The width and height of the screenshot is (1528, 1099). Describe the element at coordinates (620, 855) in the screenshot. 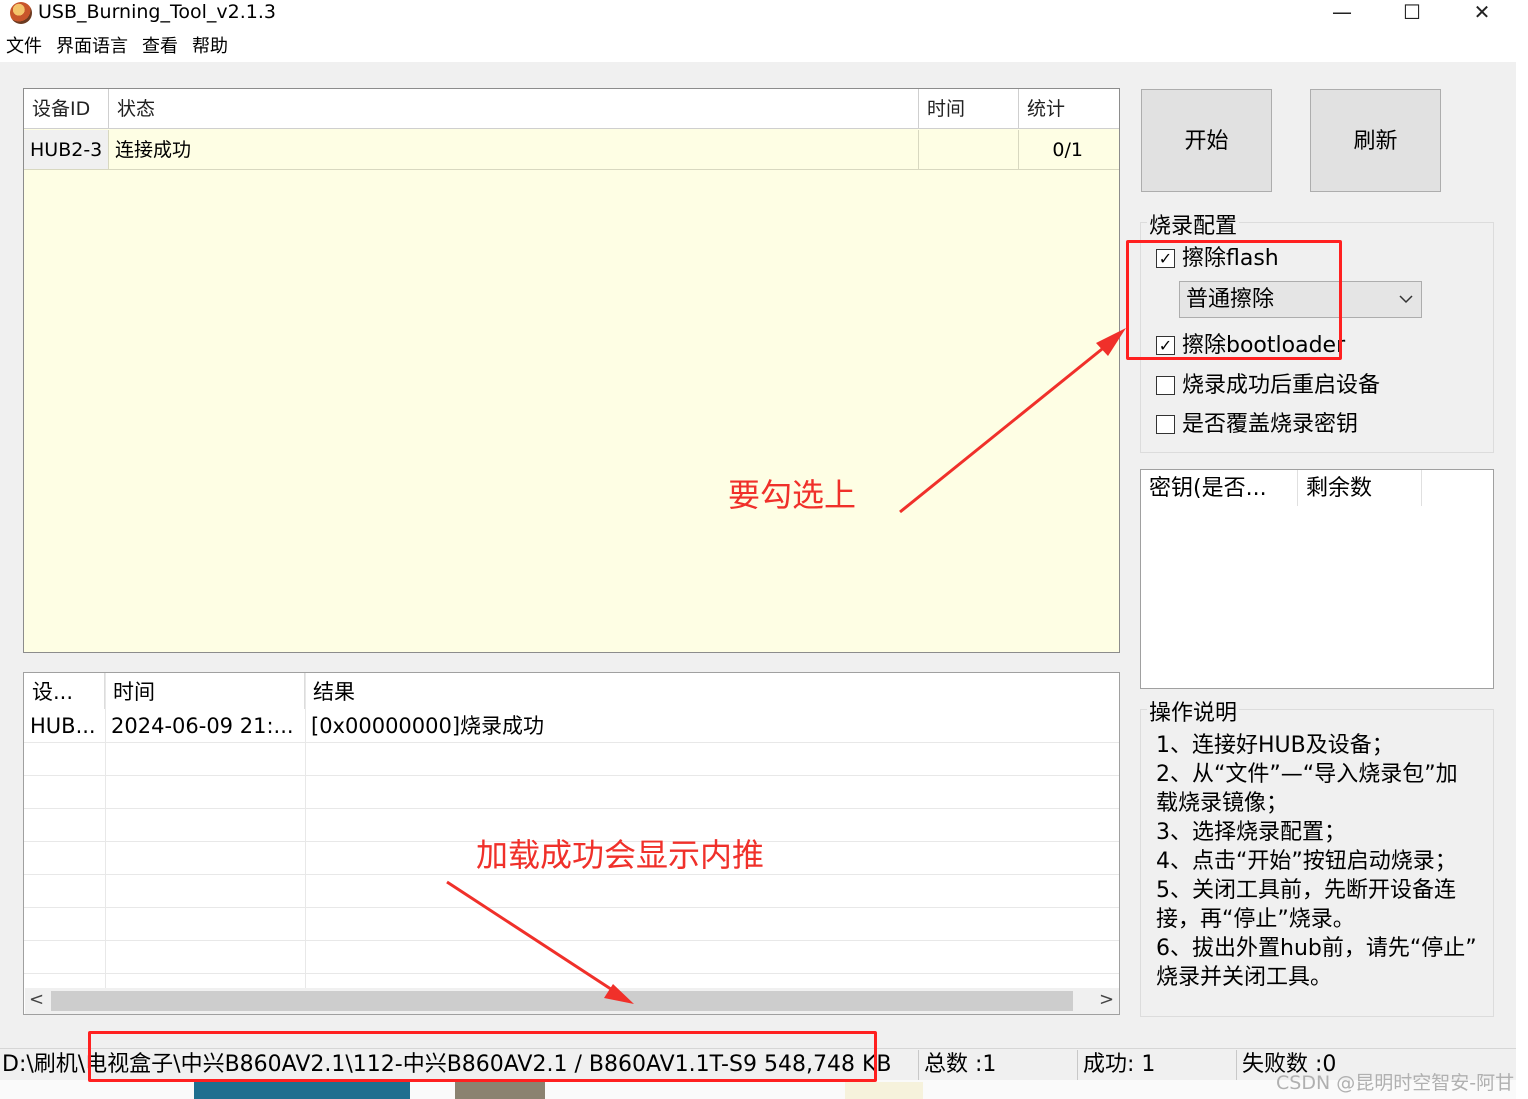

I see `annotation-load-note: 加载成功会显示内推` at that location.